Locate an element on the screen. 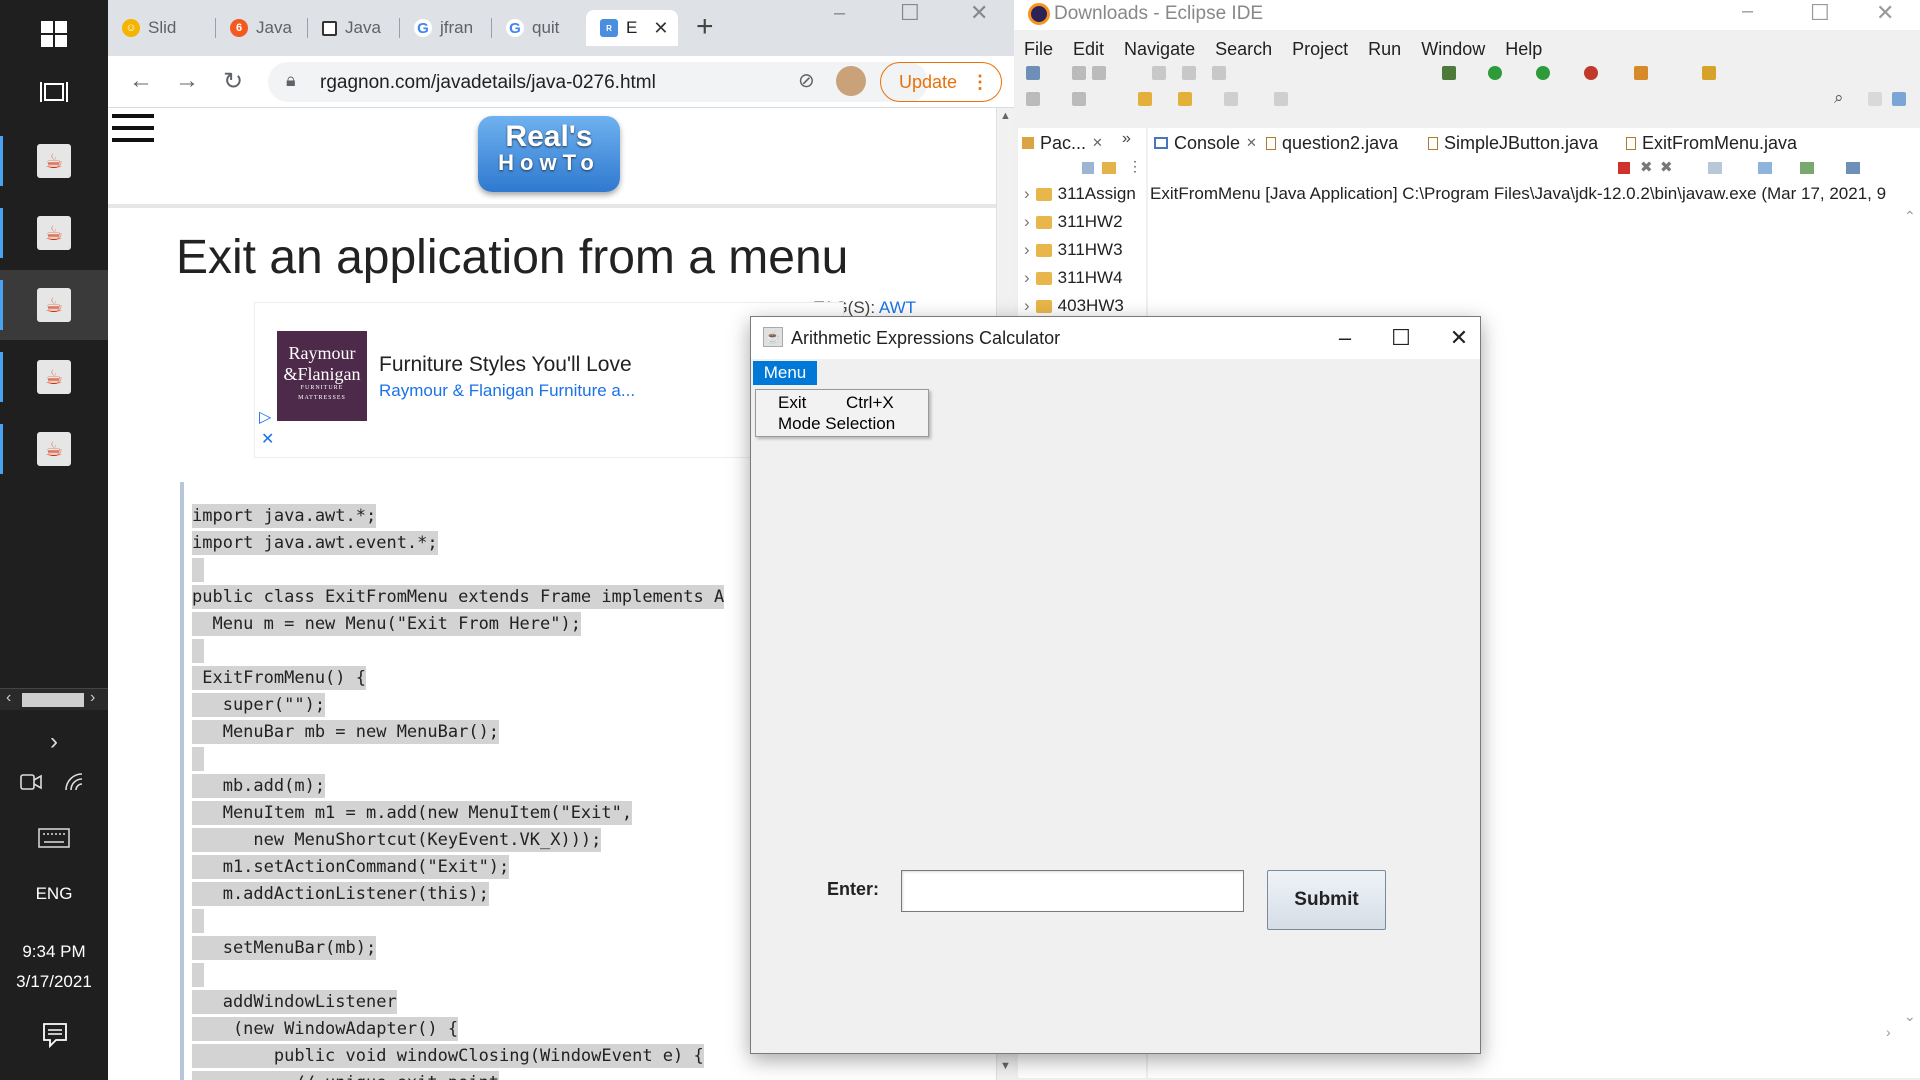 Image resolution: width=1920 pixels, height=1080 pixels. show-more-button: › is located at coordinates (54, 742).